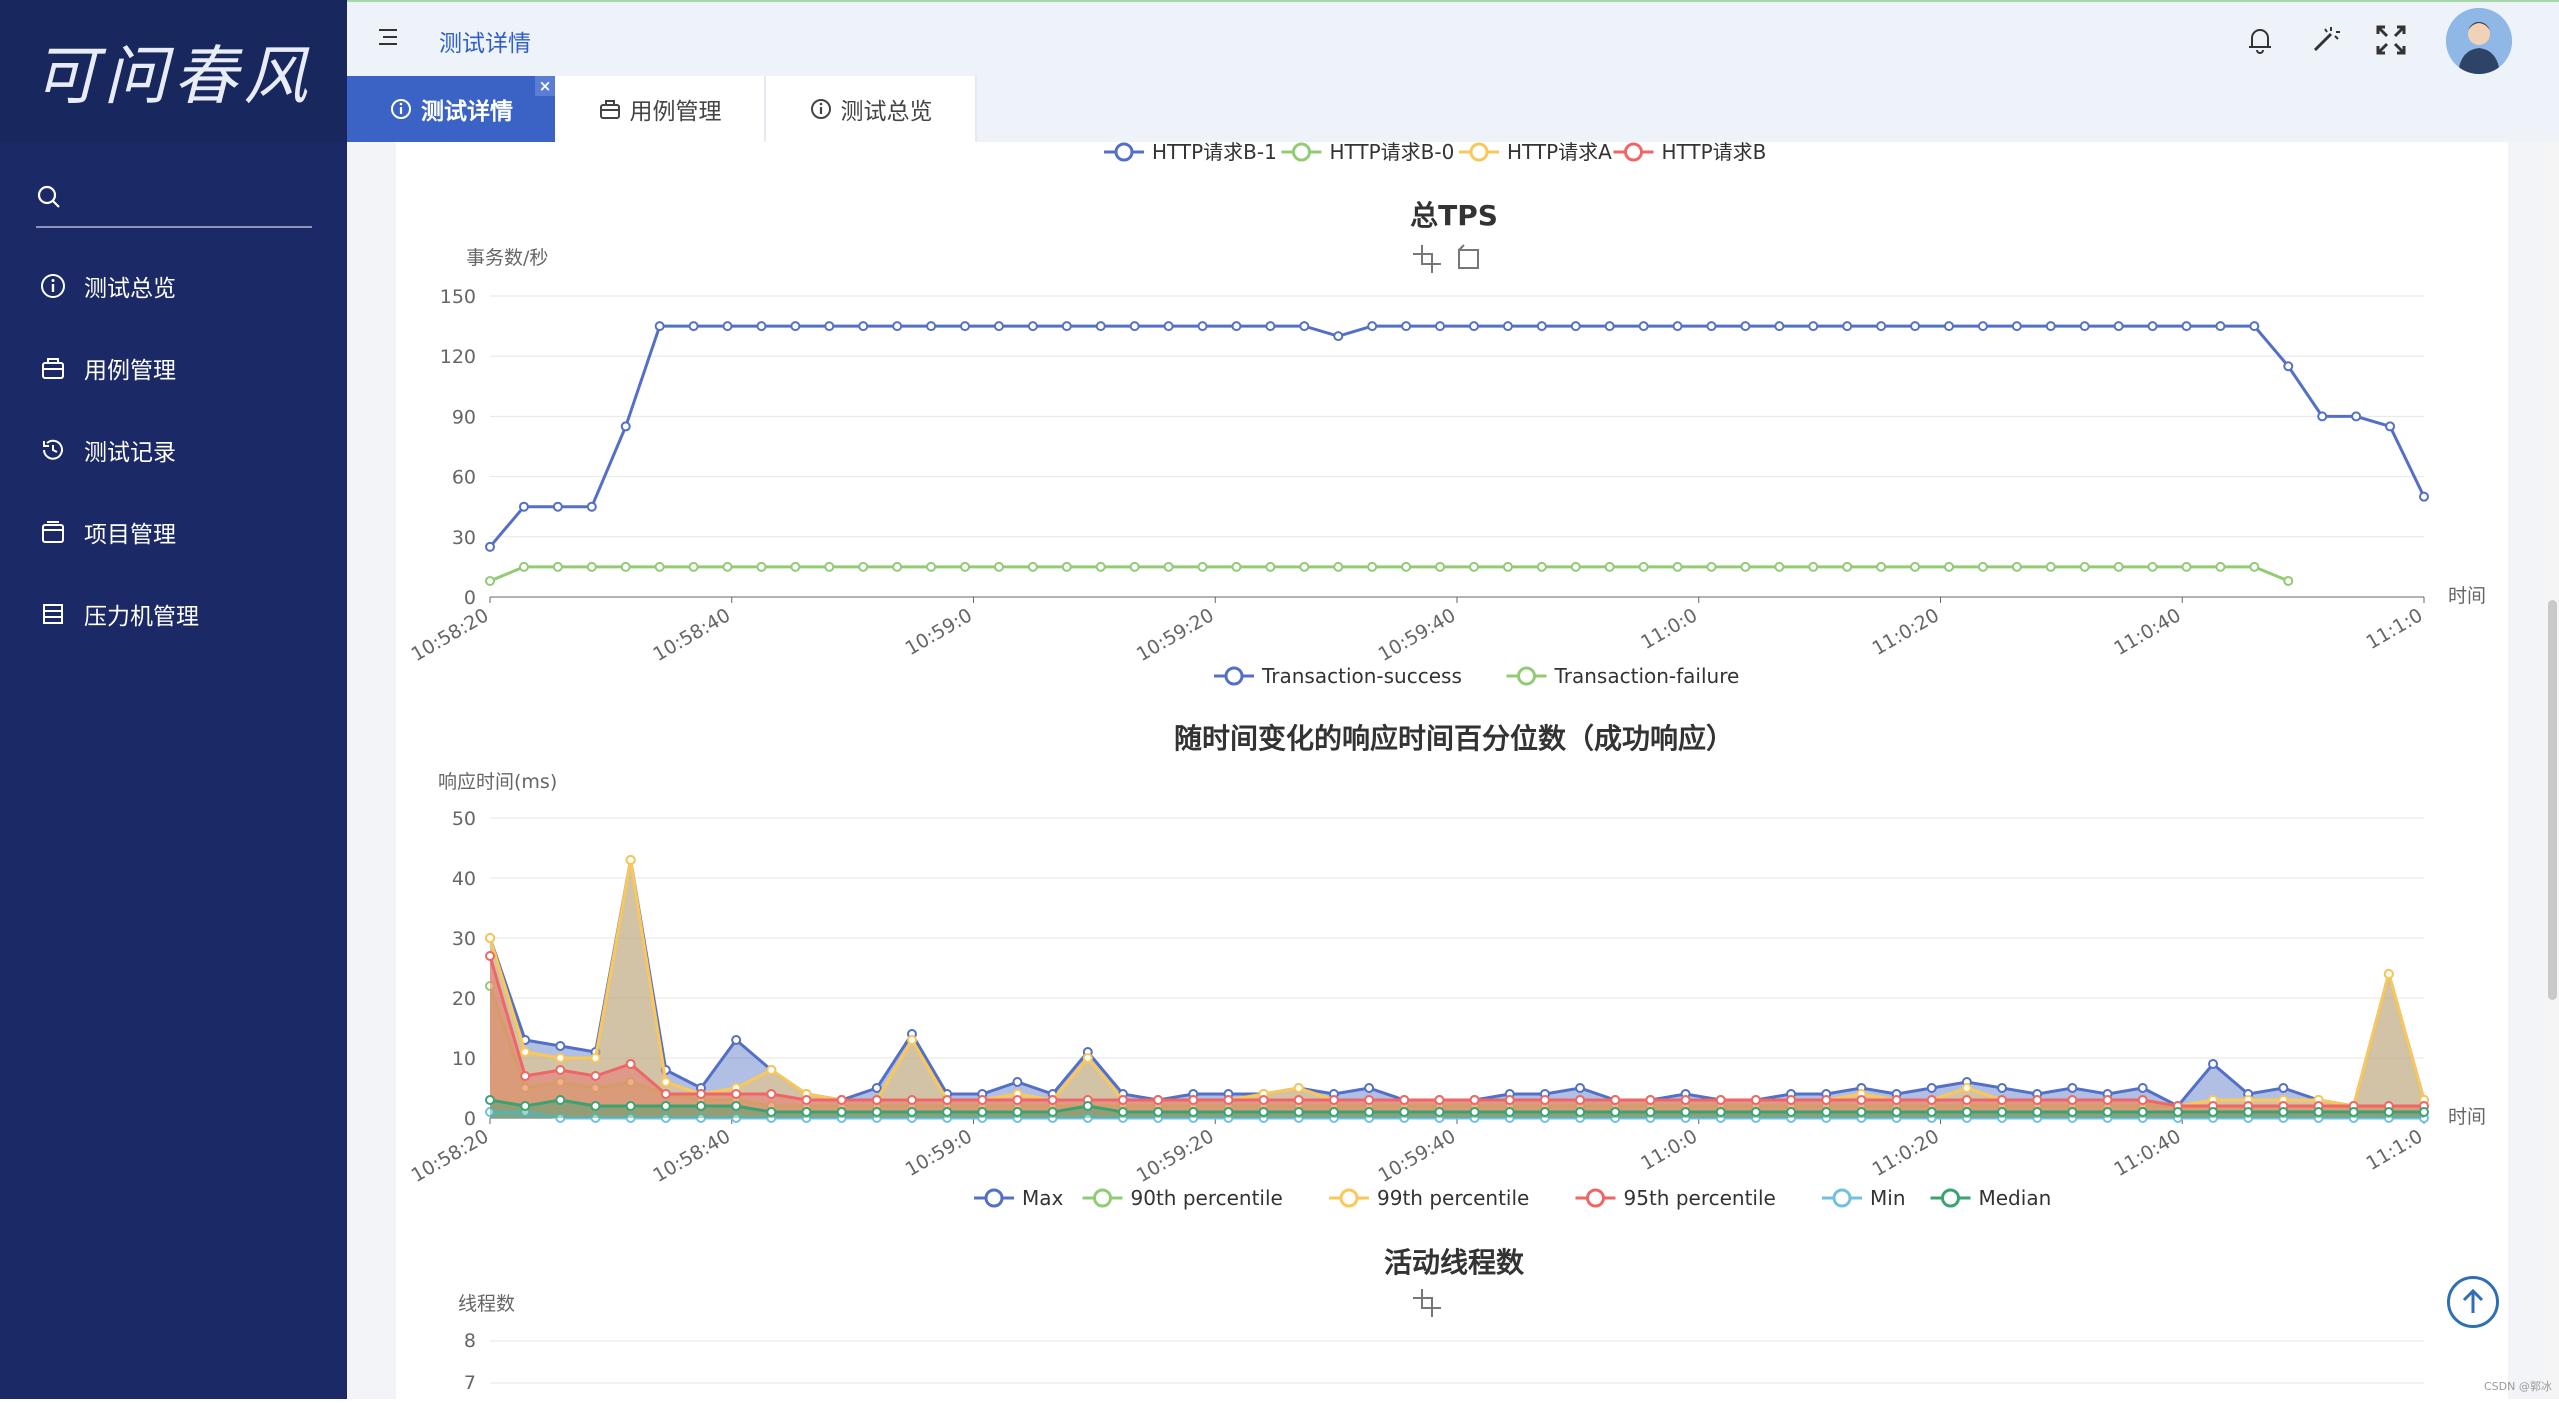  Describe the element at coordinates (2467, 1117) in the screenshot. I see `x-axis-label: 时间` at that location.